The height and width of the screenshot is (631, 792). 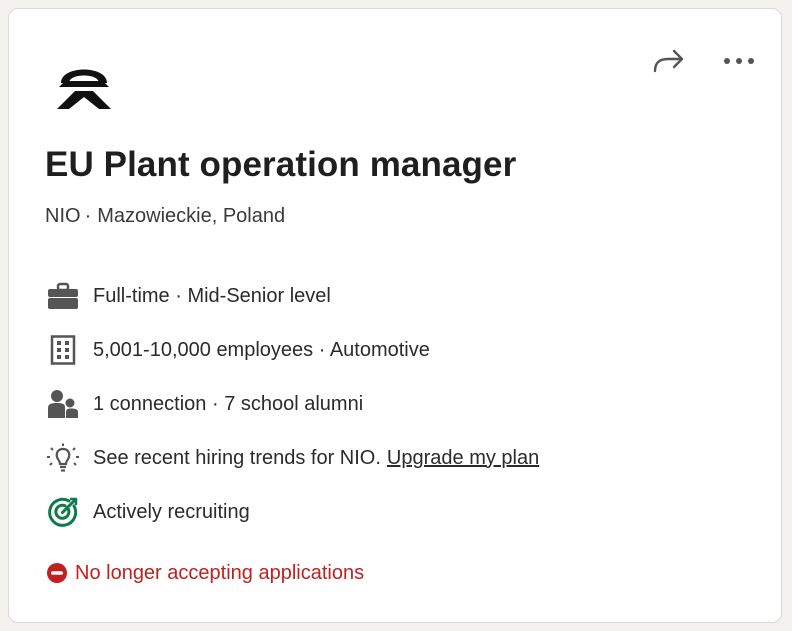 What do you see at coordinates (191, 216) in the screenshot?
I see `job-location: Mazowieckie, Poland` at bounding box center [191, 216].